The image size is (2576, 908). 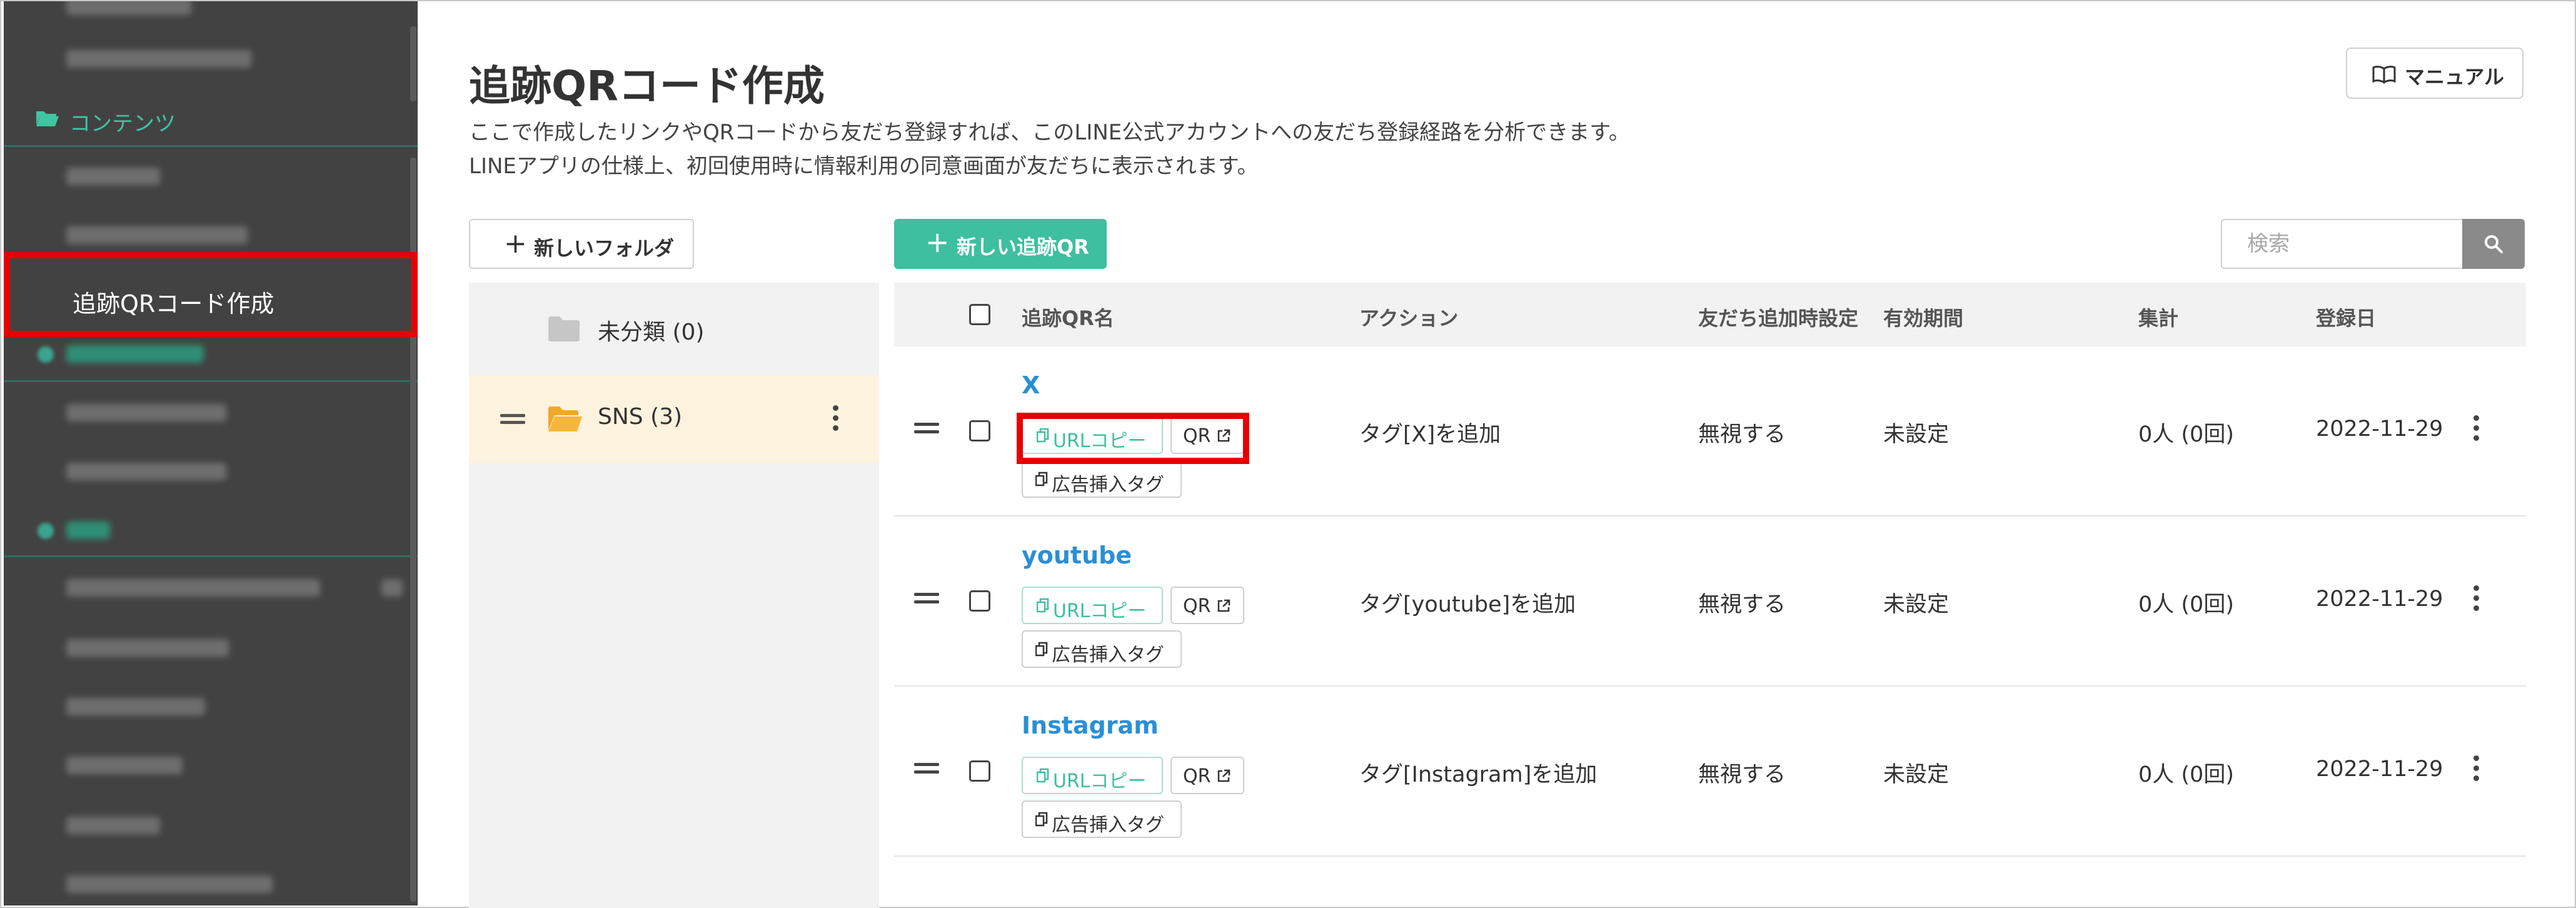 What do you see at coordinates (2455, 77) in the screenshot?
I see `manual-button-label: マニュアル` at bounding box center [2455, 77].